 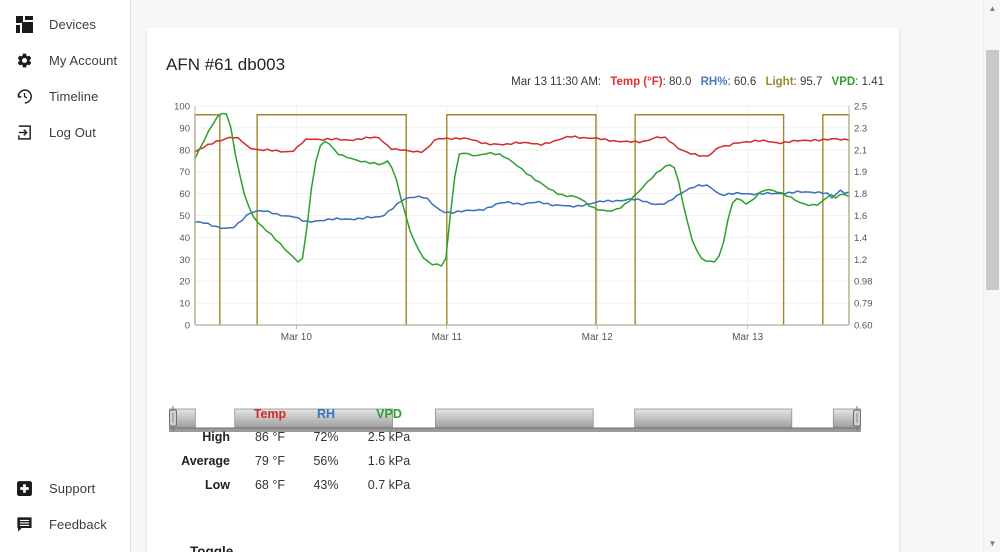 What do you see at coordinates (297, 337) in the screenshot?
I see `svg-text: Mar 10` at bounding box center [297, 337].